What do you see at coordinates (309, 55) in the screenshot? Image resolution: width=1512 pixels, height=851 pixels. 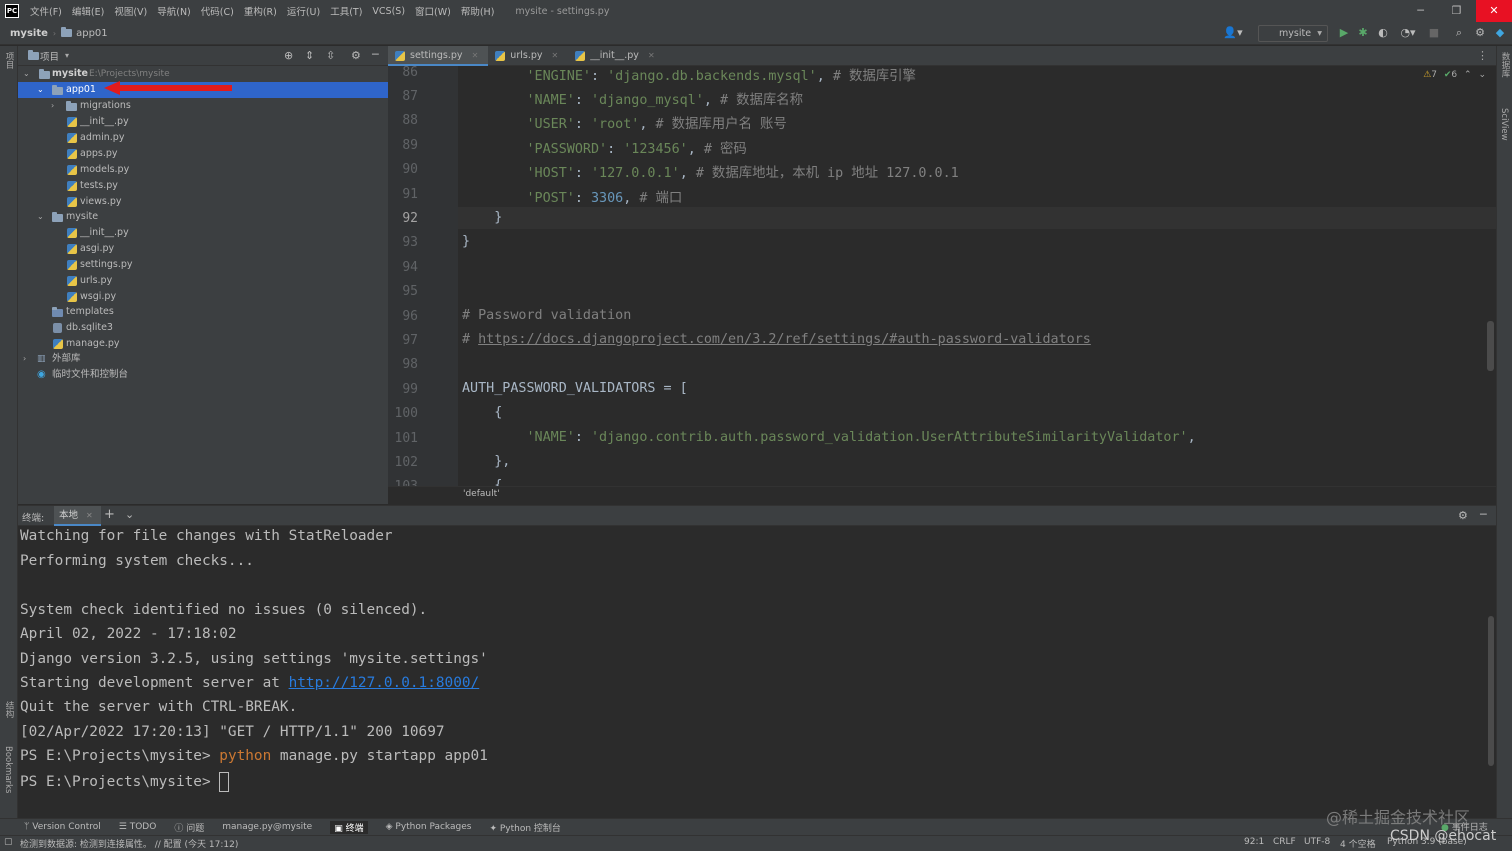 I see `expand-all-icon: ⇕` at bounding box center [309, 55].